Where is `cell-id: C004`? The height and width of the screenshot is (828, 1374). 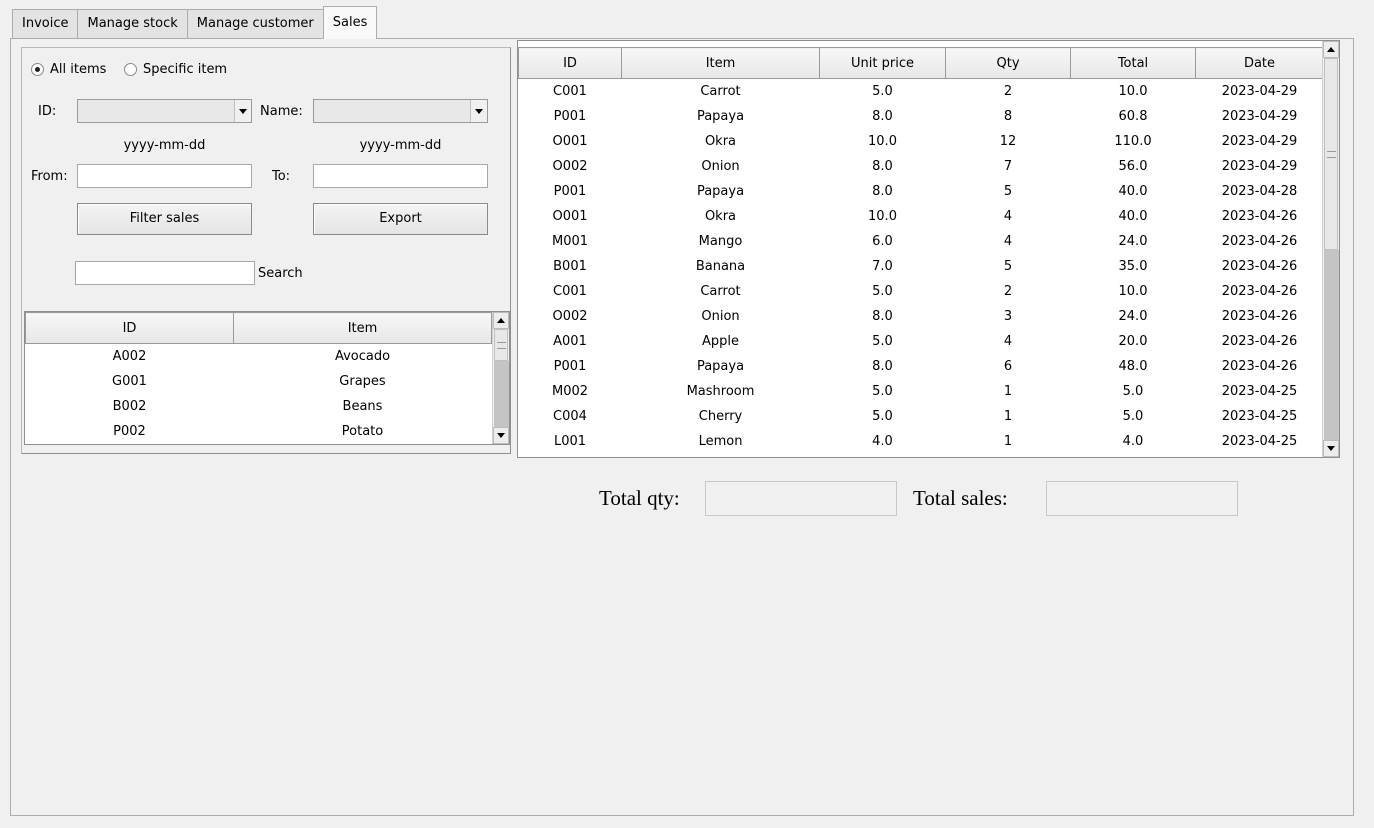 cell-id: C004 is located at coordinates (570, 416).